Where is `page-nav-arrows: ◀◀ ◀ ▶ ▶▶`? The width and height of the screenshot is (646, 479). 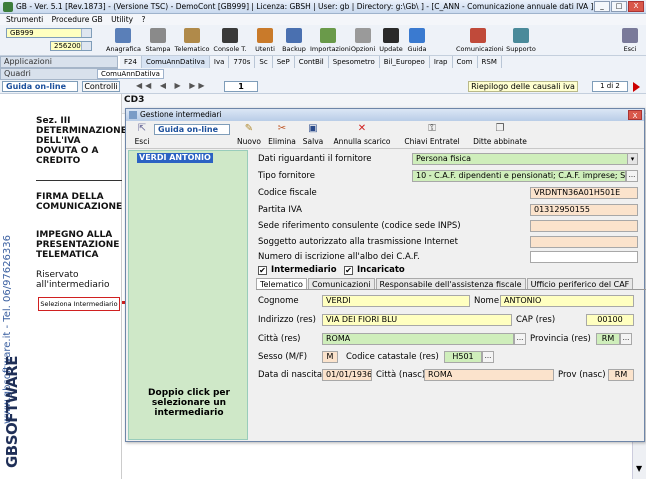 page-nav-arrows: ◀◀ ◀ ▶ ▶▶ is located at coordinates (172, 85).